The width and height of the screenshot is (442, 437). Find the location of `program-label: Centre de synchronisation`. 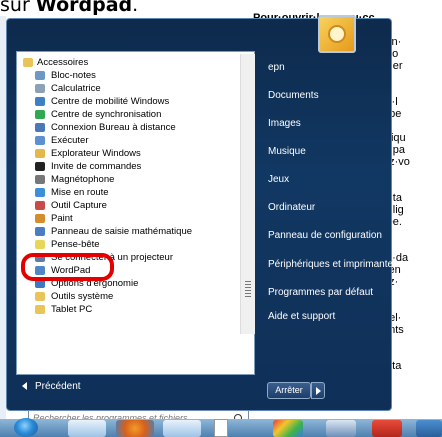

program-label: Centre de synchronisation is located at coordinates (106, 114).